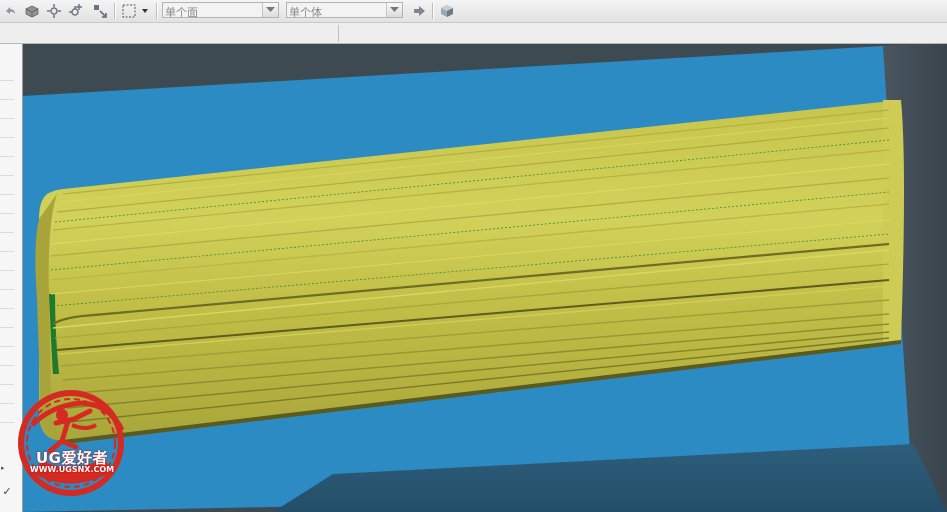  What do you see at coordinates (344, 10) in the screenshot?
I see `body-filter-select: 单个体` at bounding box center [344, 10].